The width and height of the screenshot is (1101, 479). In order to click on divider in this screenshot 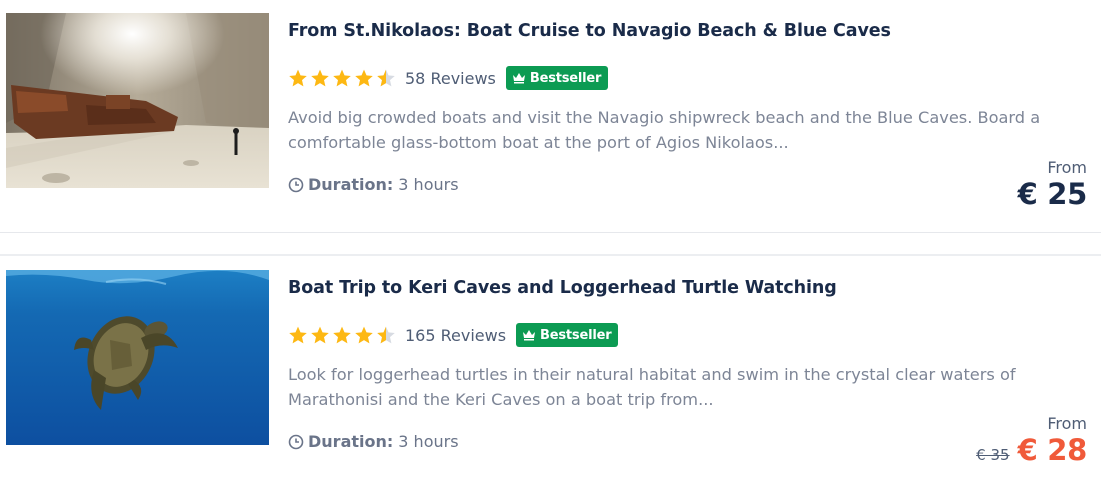, I will do `click(550, 244)`.